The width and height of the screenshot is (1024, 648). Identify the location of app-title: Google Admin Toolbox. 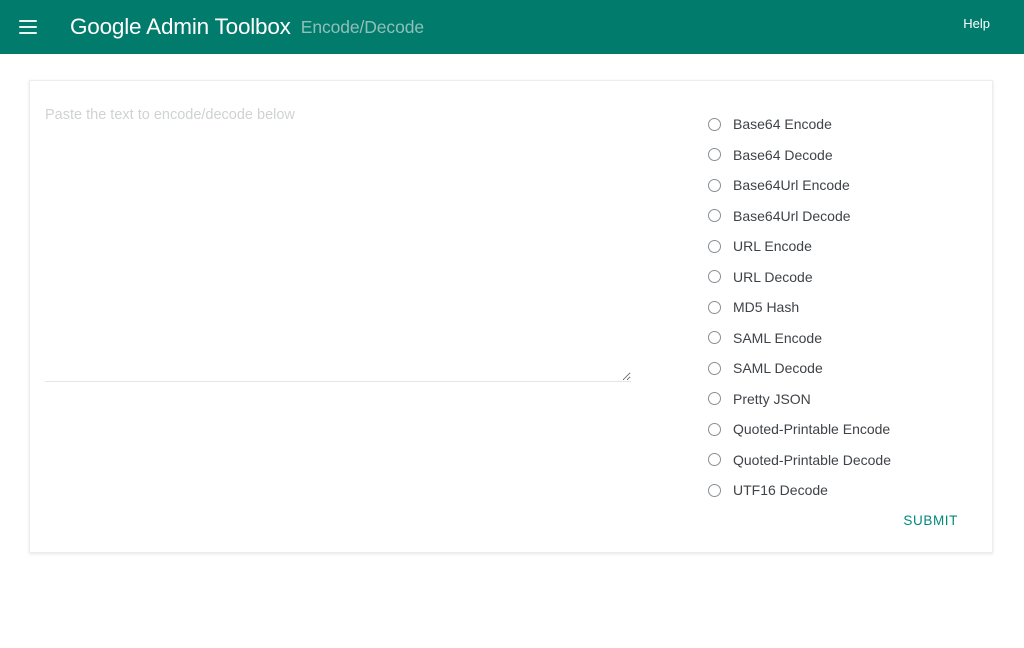
(180, 26).